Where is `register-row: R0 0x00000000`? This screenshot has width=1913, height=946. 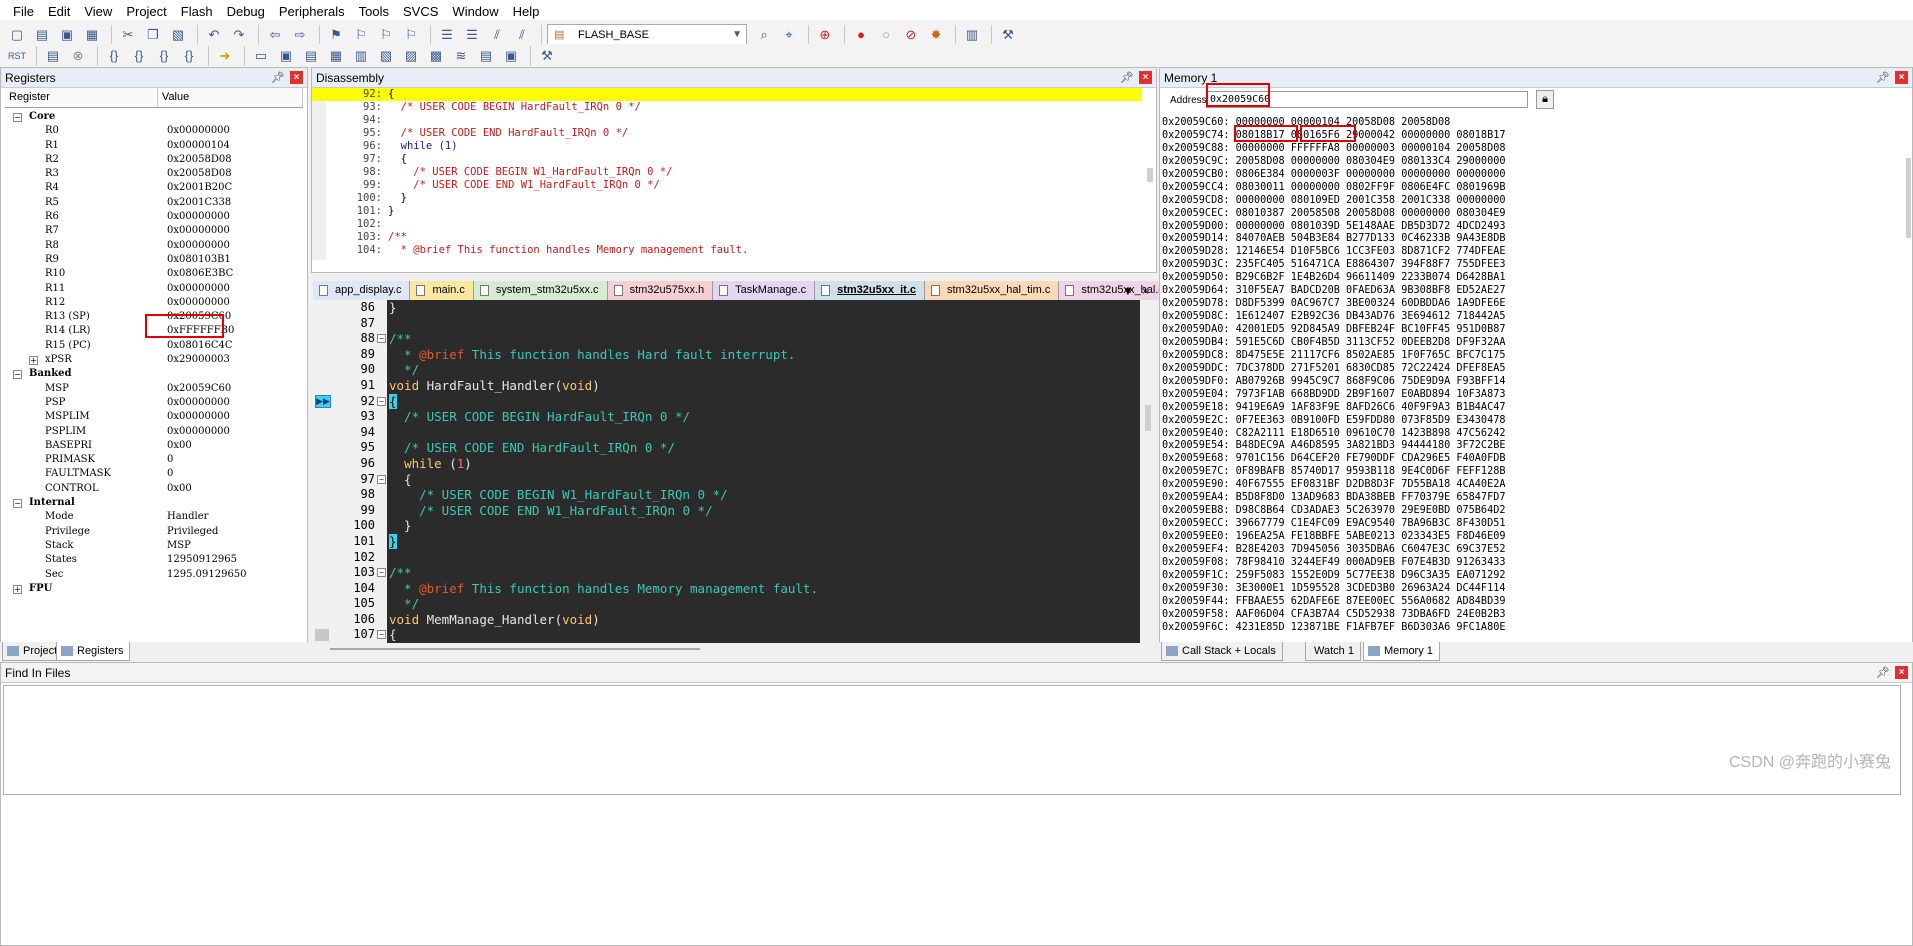
register-row: R0 0x00000000 is located at coordinates (154, 131).